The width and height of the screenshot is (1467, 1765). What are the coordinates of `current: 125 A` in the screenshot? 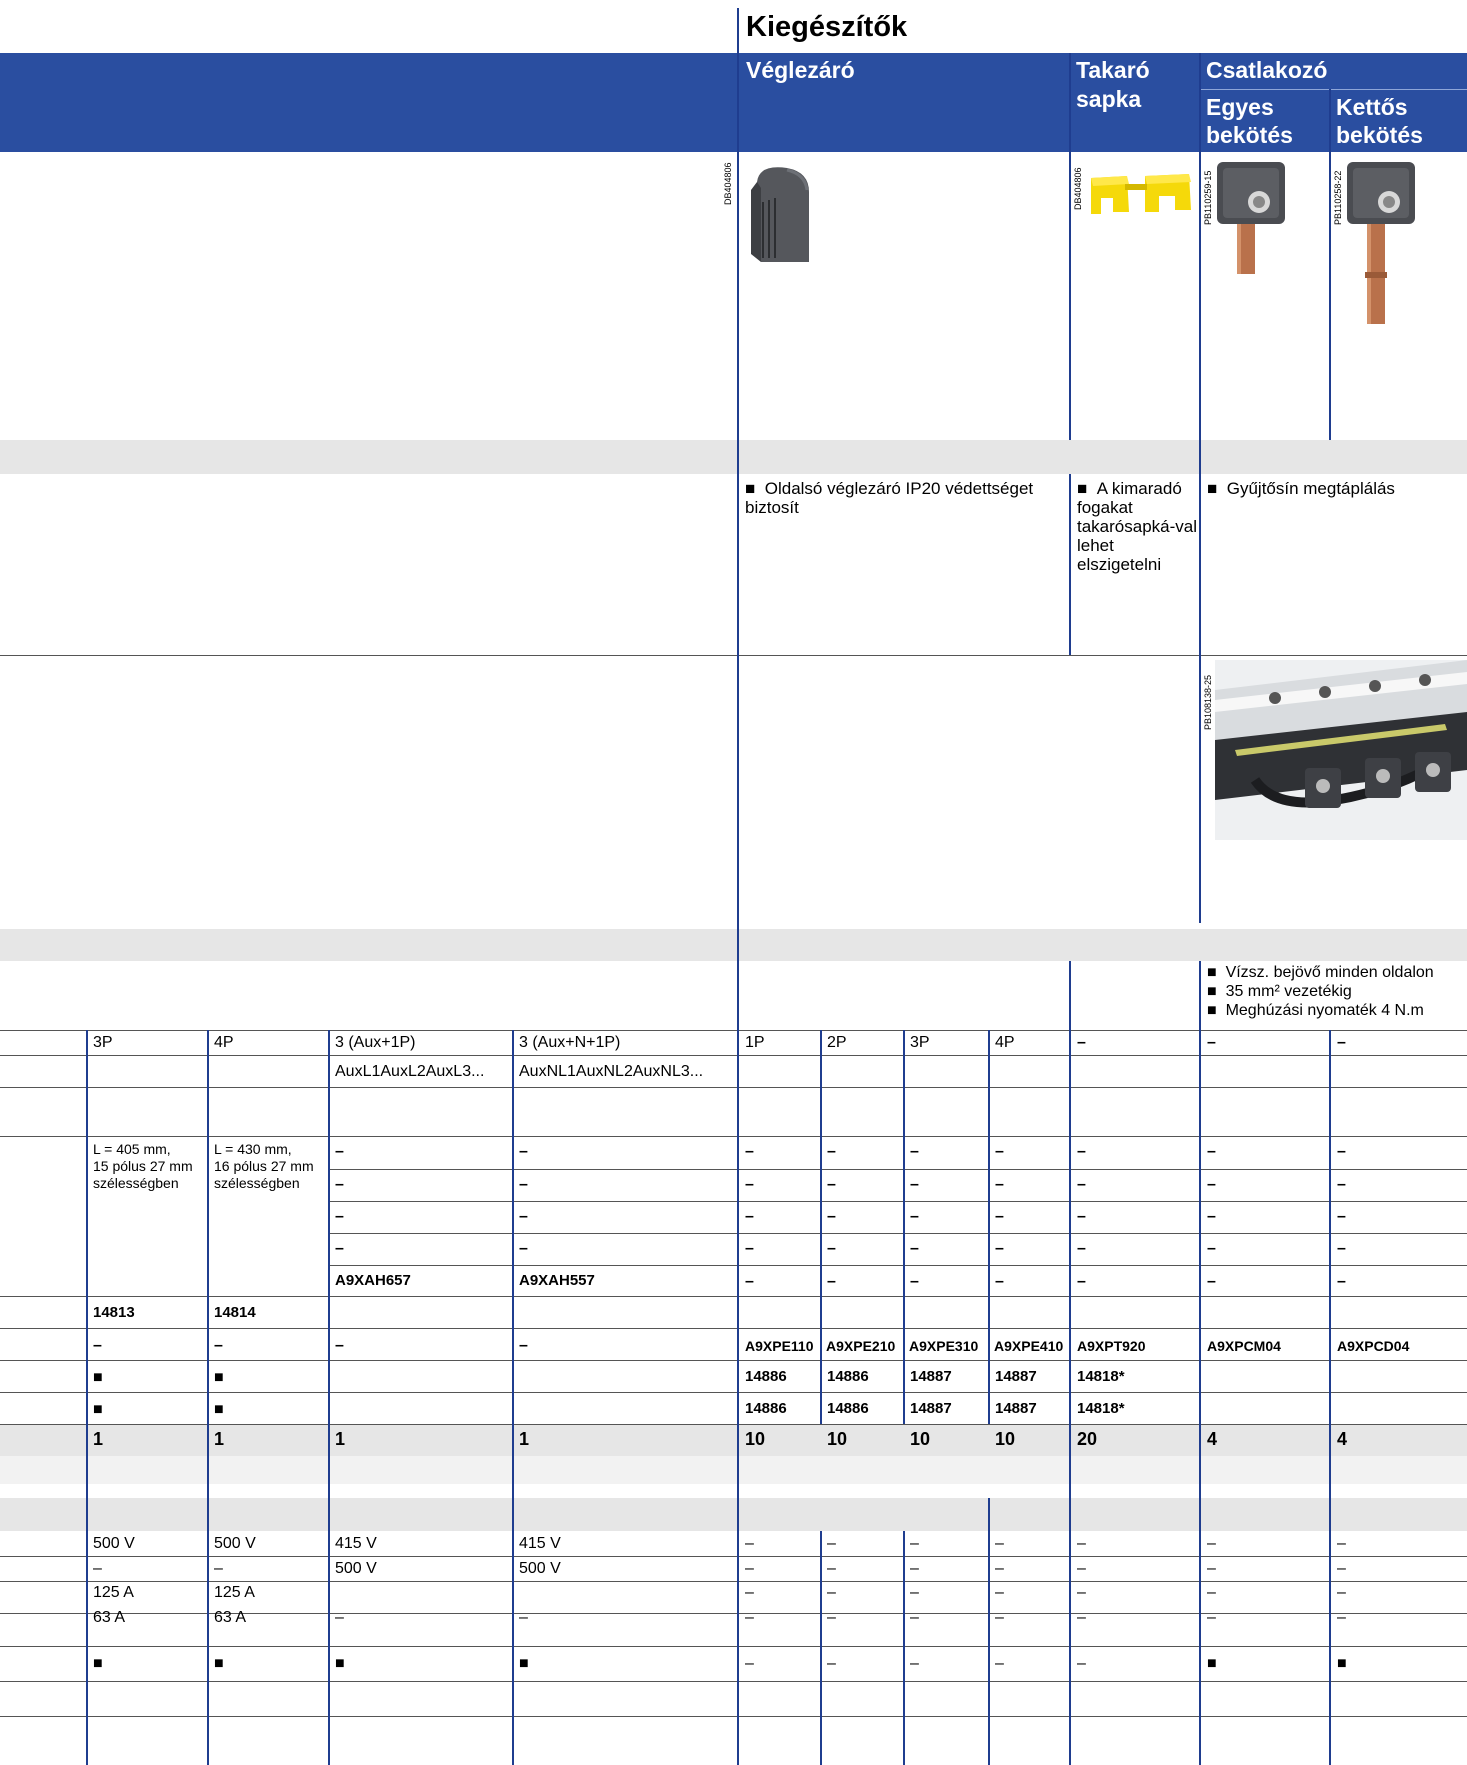 It's located at (234, 1592).